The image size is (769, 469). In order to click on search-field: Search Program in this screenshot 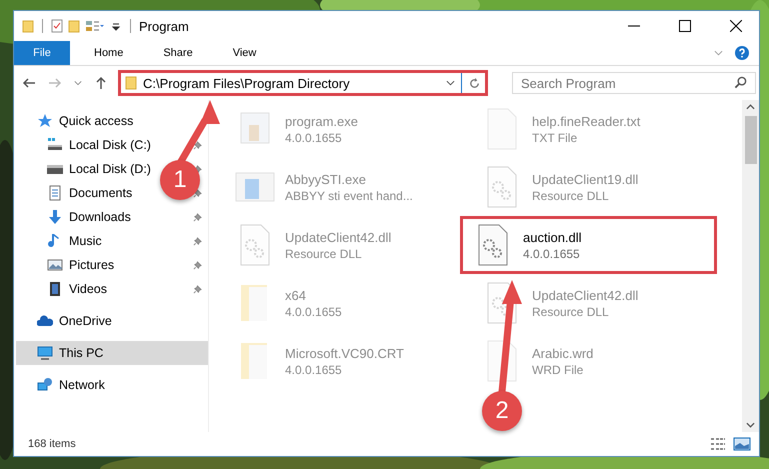, I will do `click(634, 83)`.